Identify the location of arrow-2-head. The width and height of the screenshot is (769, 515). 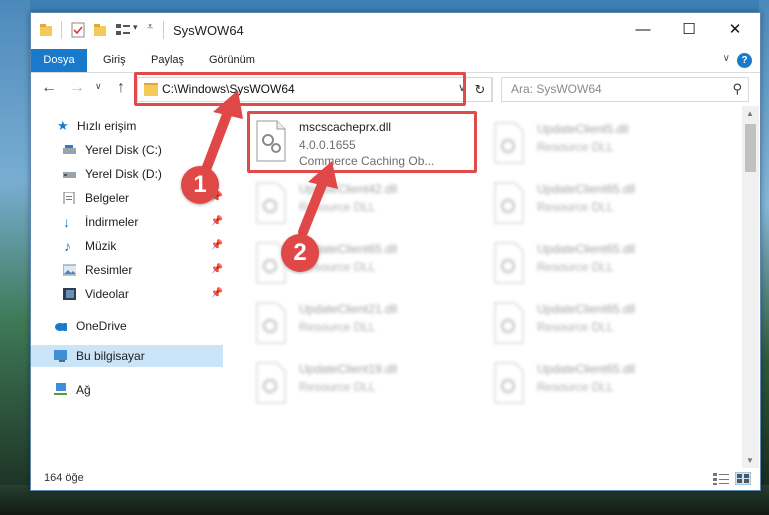
(323, 175).